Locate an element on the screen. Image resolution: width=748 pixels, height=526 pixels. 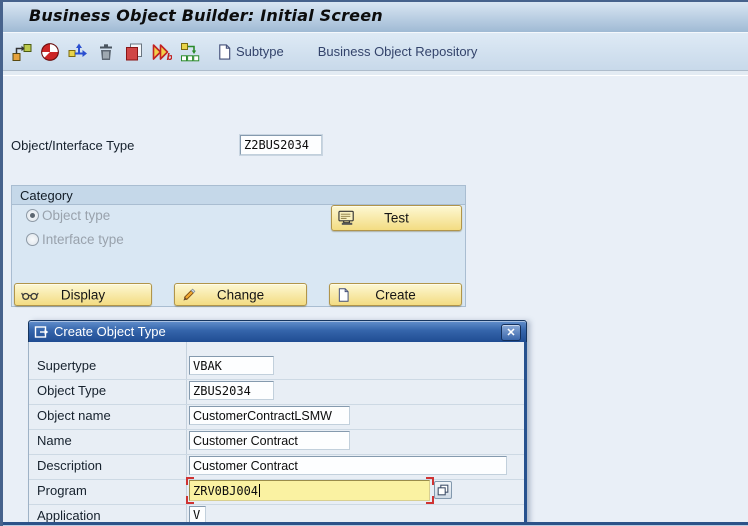
subtype-button: Subtype is located at coordinates (250, 52).